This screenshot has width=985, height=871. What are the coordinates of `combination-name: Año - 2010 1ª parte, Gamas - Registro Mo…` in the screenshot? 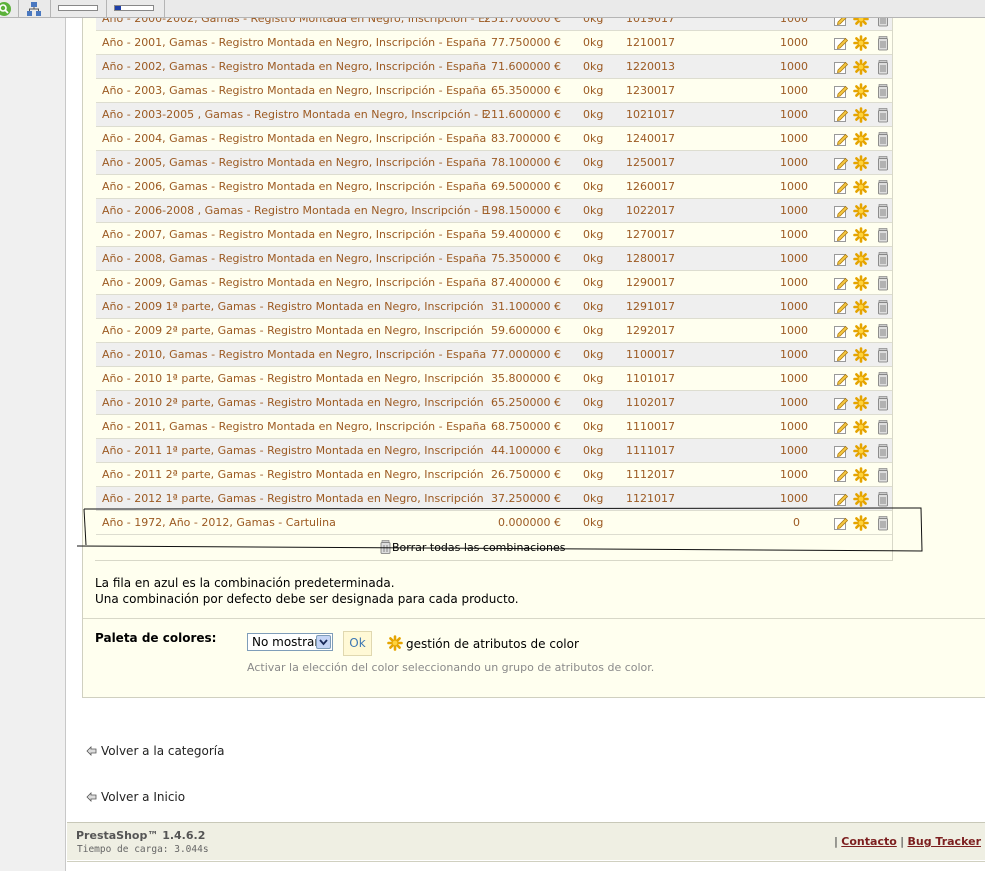 It's located at (294, 379).